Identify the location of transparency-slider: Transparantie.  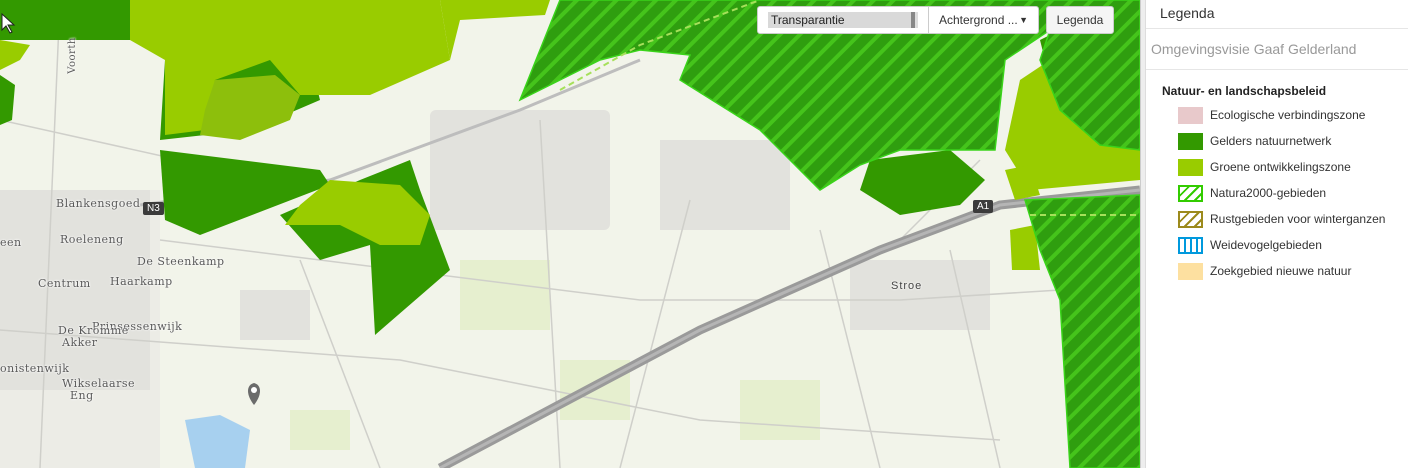
(843, 20).